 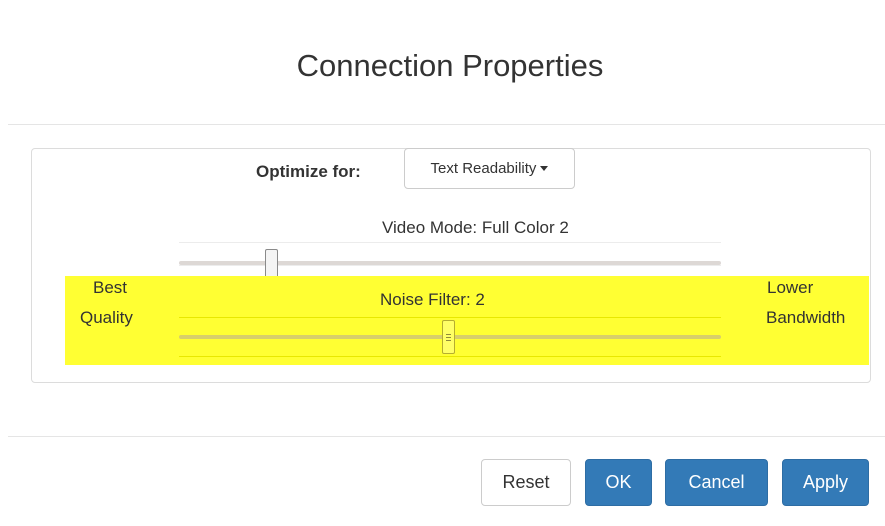 What do you see at coordinates (271, 264) in the screenshot?
I see `video-mode-slider-handle` at bounding box center [271, 264].